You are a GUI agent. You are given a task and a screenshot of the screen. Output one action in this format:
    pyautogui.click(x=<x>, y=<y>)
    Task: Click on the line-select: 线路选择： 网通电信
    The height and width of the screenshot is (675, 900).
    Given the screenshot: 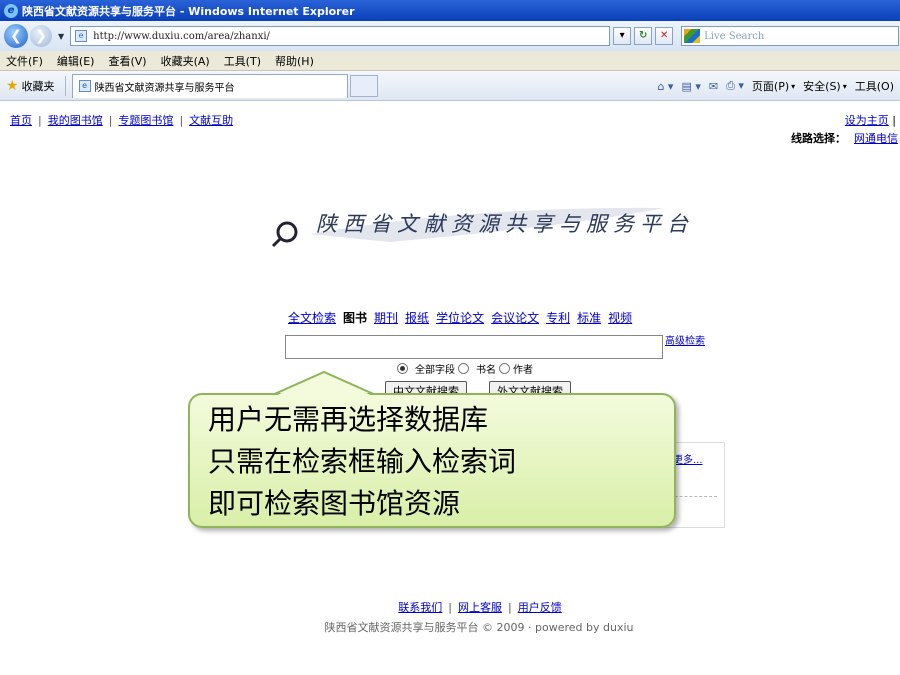 What is the action you would take?
    pyautogui.click(x=844, y=138)
    